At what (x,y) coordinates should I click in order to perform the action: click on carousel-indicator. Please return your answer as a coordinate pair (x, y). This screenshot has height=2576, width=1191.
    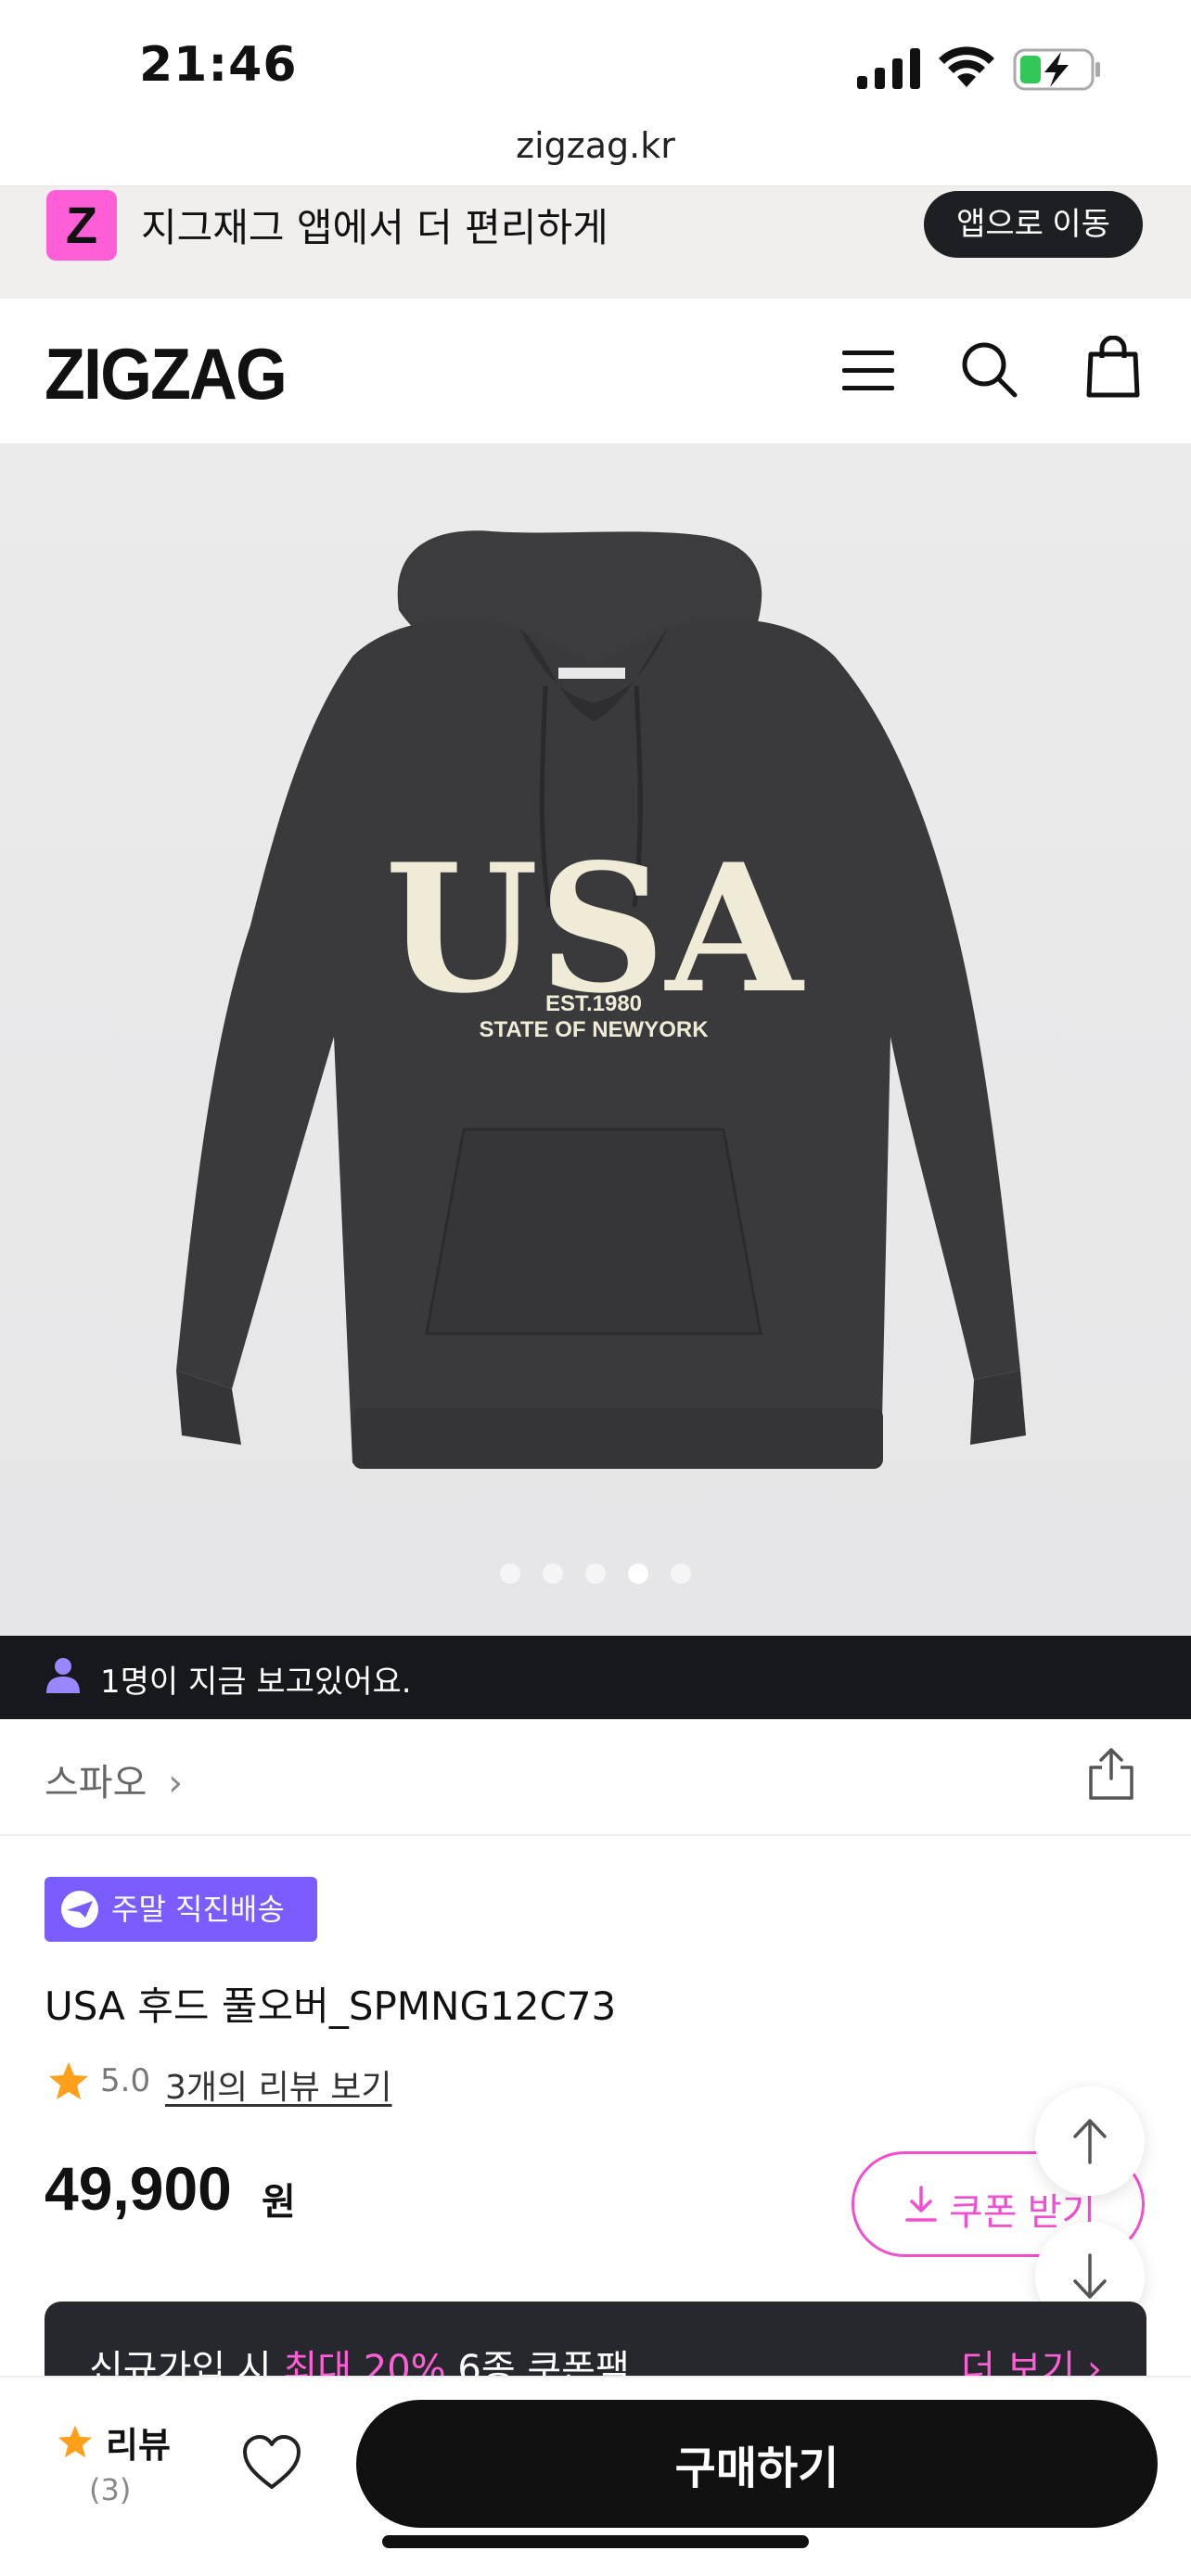
    Looking at the image, I should click on (595, 1575).